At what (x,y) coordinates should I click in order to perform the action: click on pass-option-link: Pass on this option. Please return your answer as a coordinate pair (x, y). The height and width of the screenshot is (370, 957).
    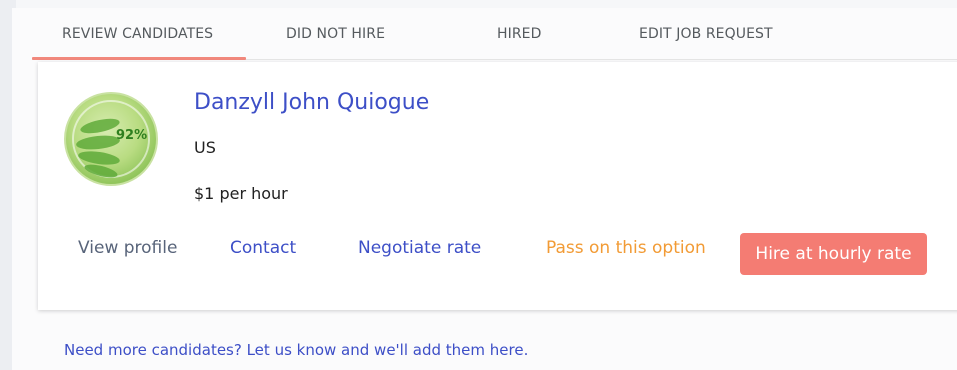
    Looking at the image, I should click on (626, 248).